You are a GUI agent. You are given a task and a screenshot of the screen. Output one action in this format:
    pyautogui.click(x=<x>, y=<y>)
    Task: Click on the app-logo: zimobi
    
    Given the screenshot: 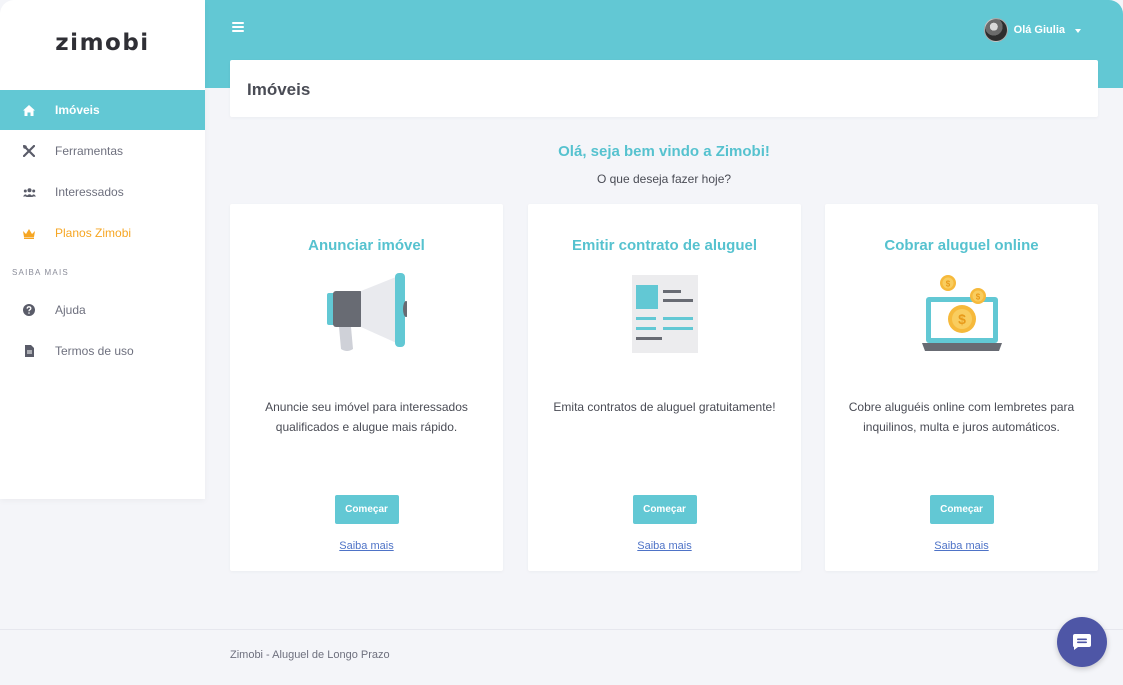 What is the action you would take?
    pyautogui.click(x=102, y=43)
    